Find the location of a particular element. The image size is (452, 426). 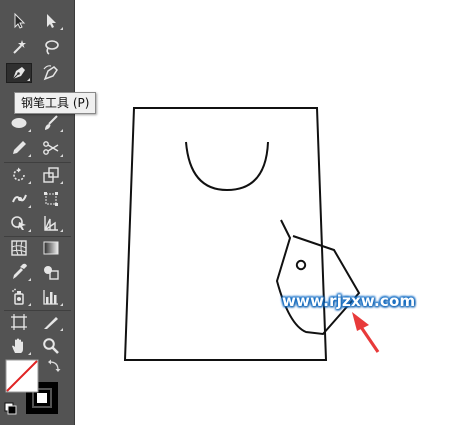

ellipse-tool is located at coordinates (19, 123).